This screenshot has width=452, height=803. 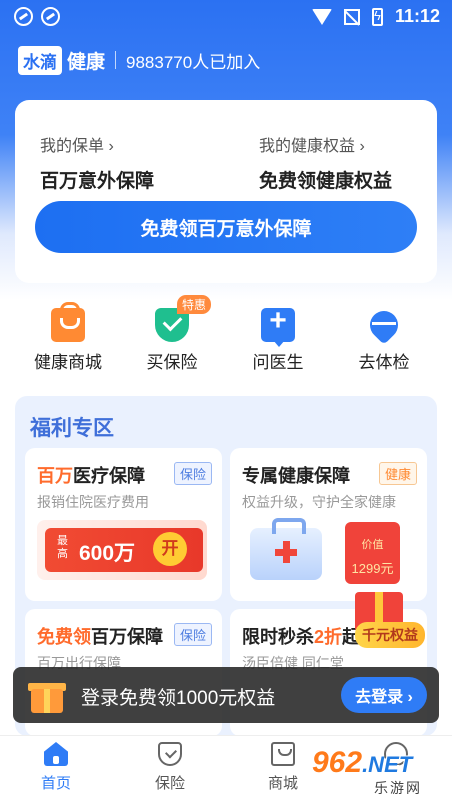 What do you see at coordinates (384, 362) in the screenshot?
I see `quick-label: 去体检` at bounding box center [384, 362].